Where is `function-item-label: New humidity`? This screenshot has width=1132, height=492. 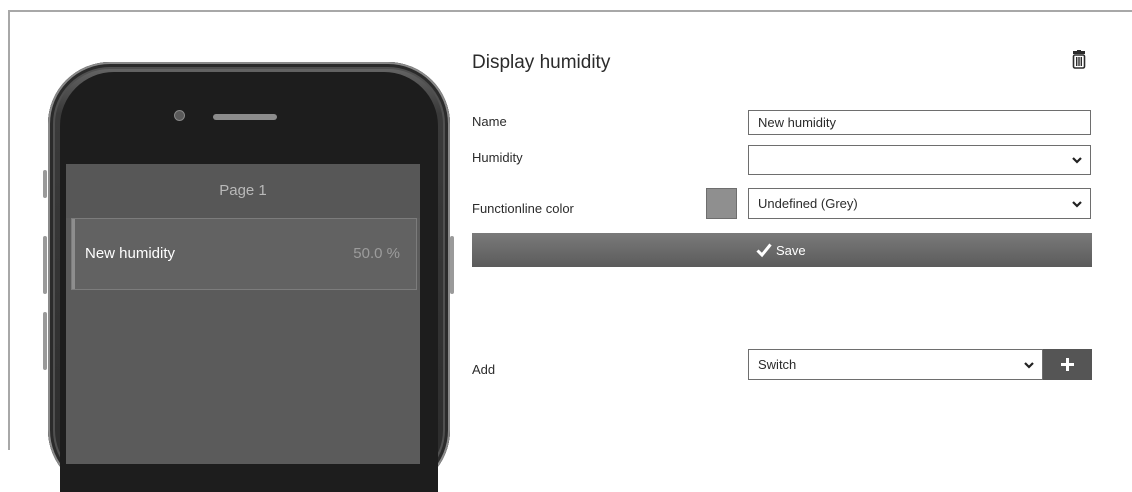
function-item-label: New humidity is located at coordinates (130, 253).